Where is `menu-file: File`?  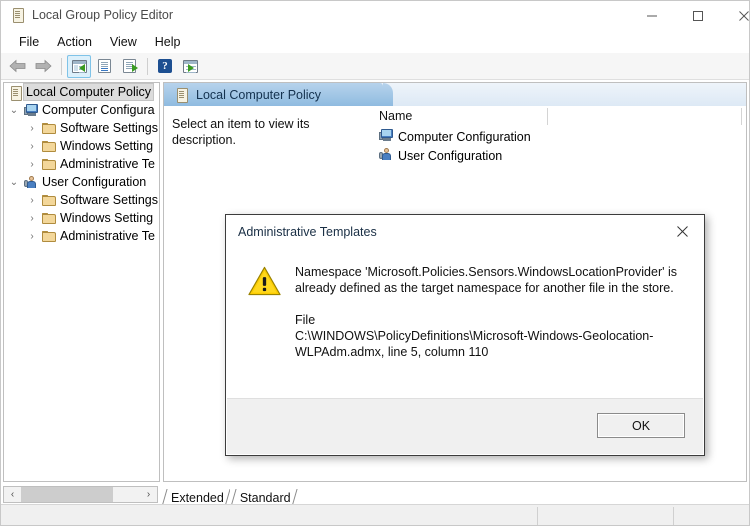
menu-file: File is located at coordinates (29, 42).